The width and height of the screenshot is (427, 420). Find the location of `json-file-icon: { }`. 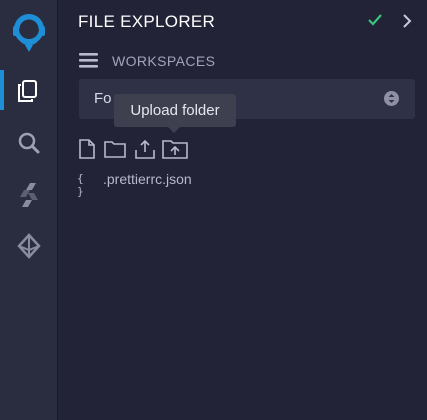

json-file-icon: { } is located at coordinates (81, 185).